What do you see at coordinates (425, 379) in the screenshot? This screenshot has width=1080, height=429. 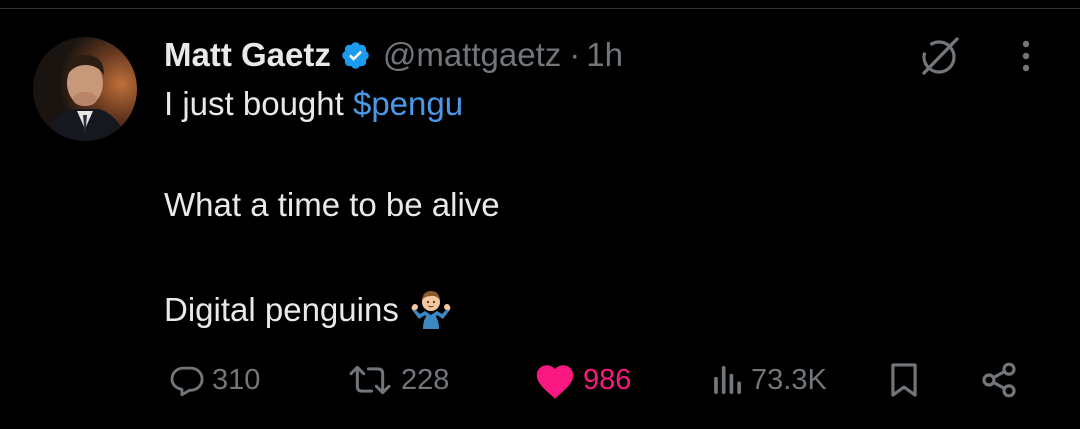 I see `repost-count: 228` at bounding box center [425, 379].